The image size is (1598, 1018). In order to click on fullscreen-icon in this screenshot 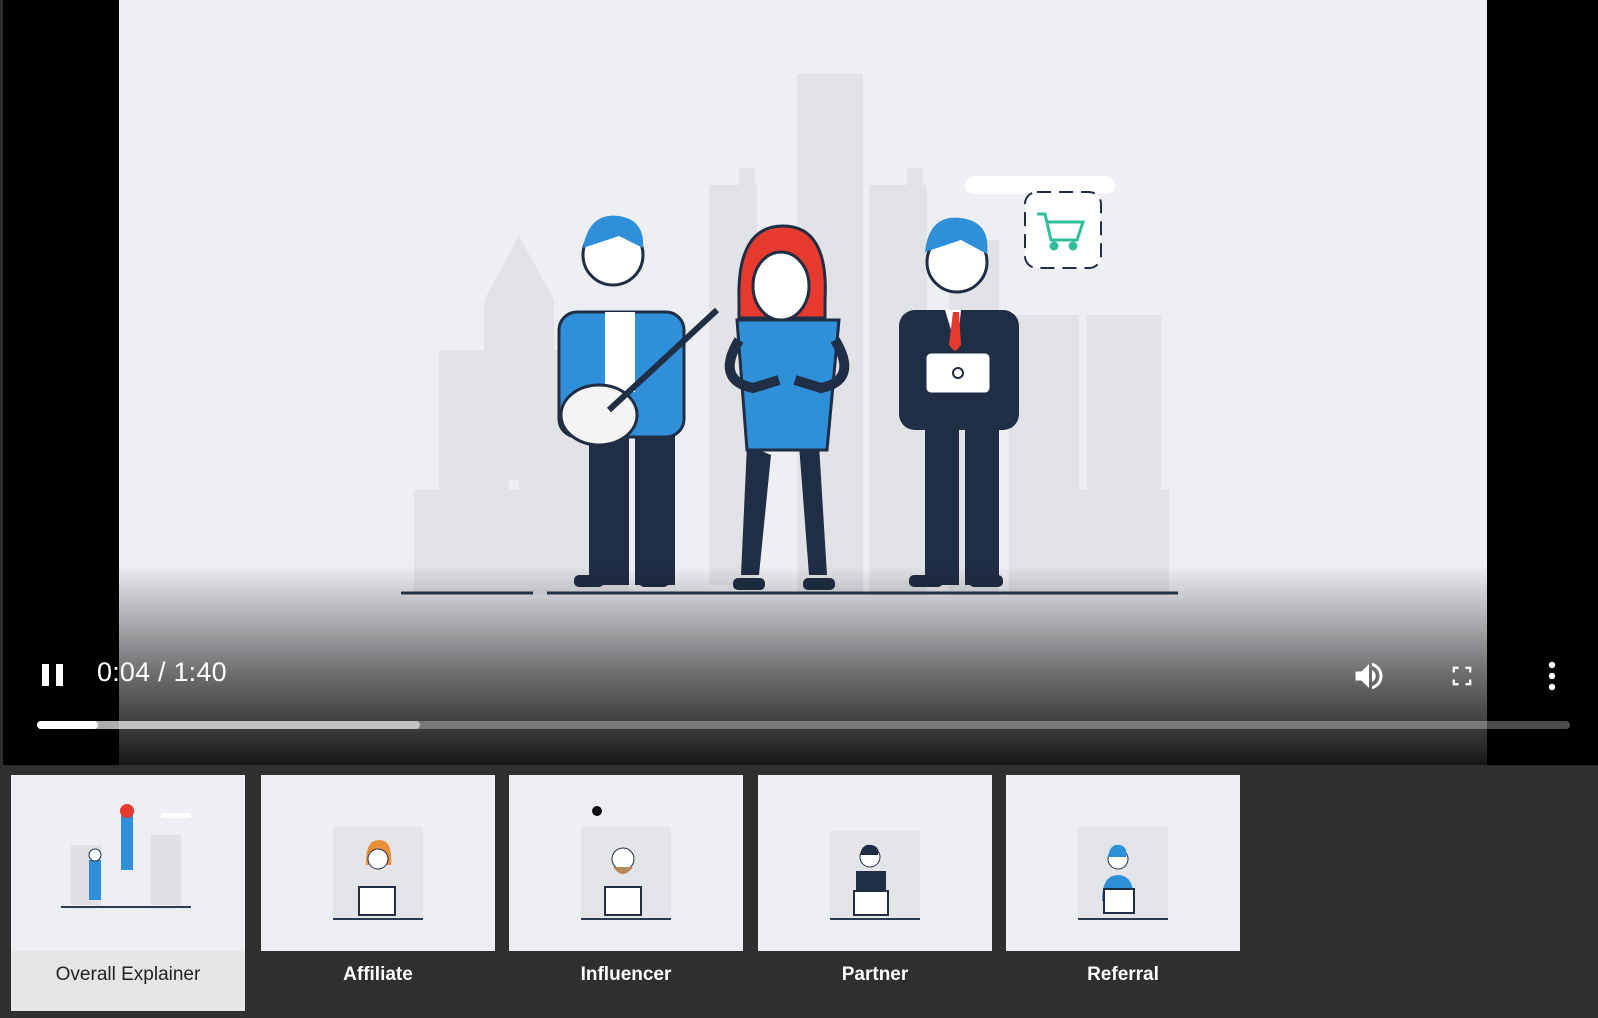, I will do `click(1462, 676)`.